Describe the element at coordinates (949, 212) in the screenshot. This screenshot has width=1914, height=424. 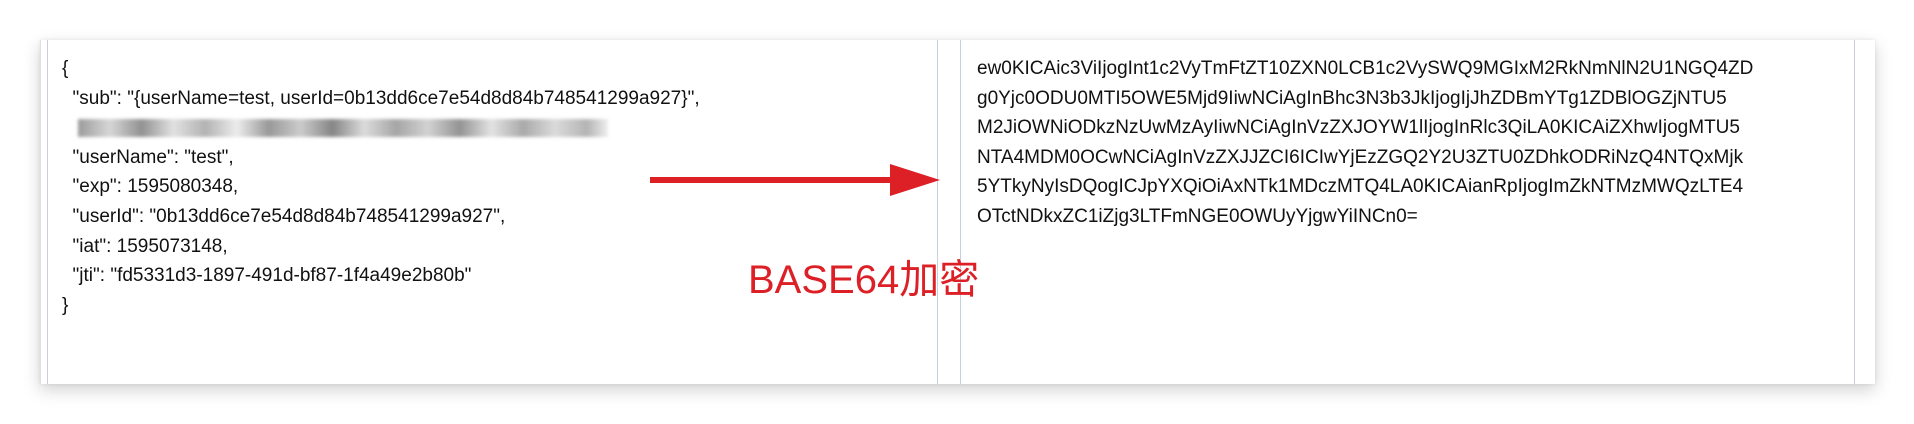
I see `panel-divider` at that location.